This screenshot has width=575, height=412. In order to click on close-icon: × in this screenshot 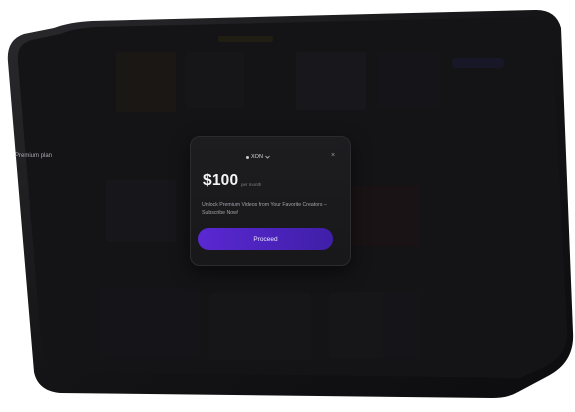, I will do `click(333, 156)`.